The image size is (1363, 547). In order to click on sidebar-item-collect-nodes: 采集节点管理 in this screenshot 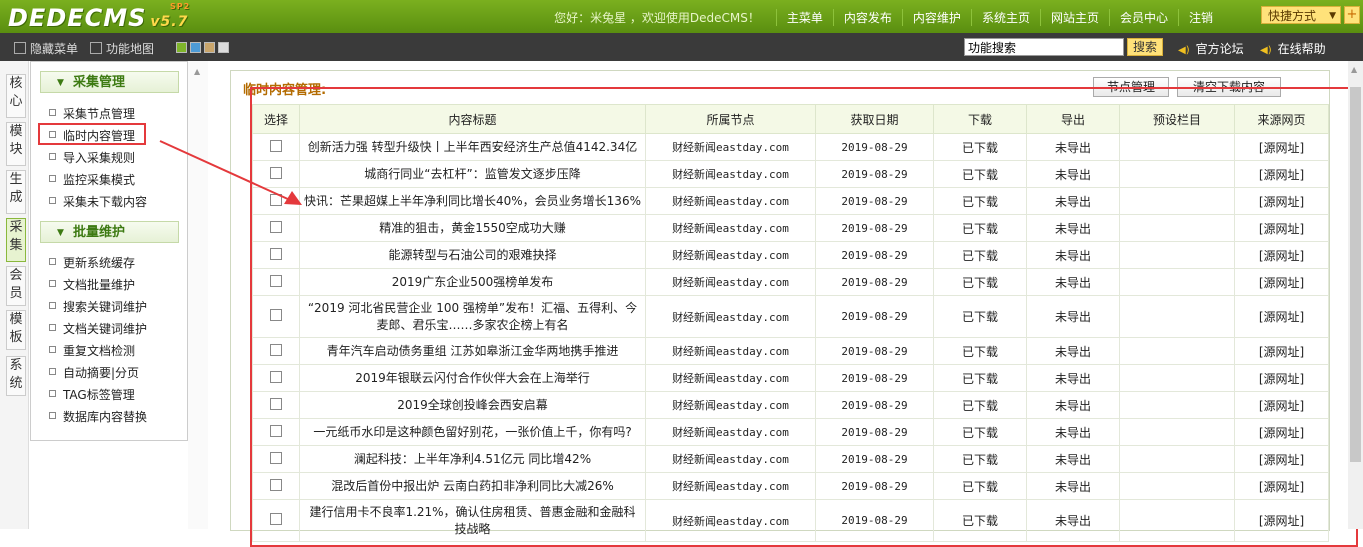, I will do `click(92, 113)`.